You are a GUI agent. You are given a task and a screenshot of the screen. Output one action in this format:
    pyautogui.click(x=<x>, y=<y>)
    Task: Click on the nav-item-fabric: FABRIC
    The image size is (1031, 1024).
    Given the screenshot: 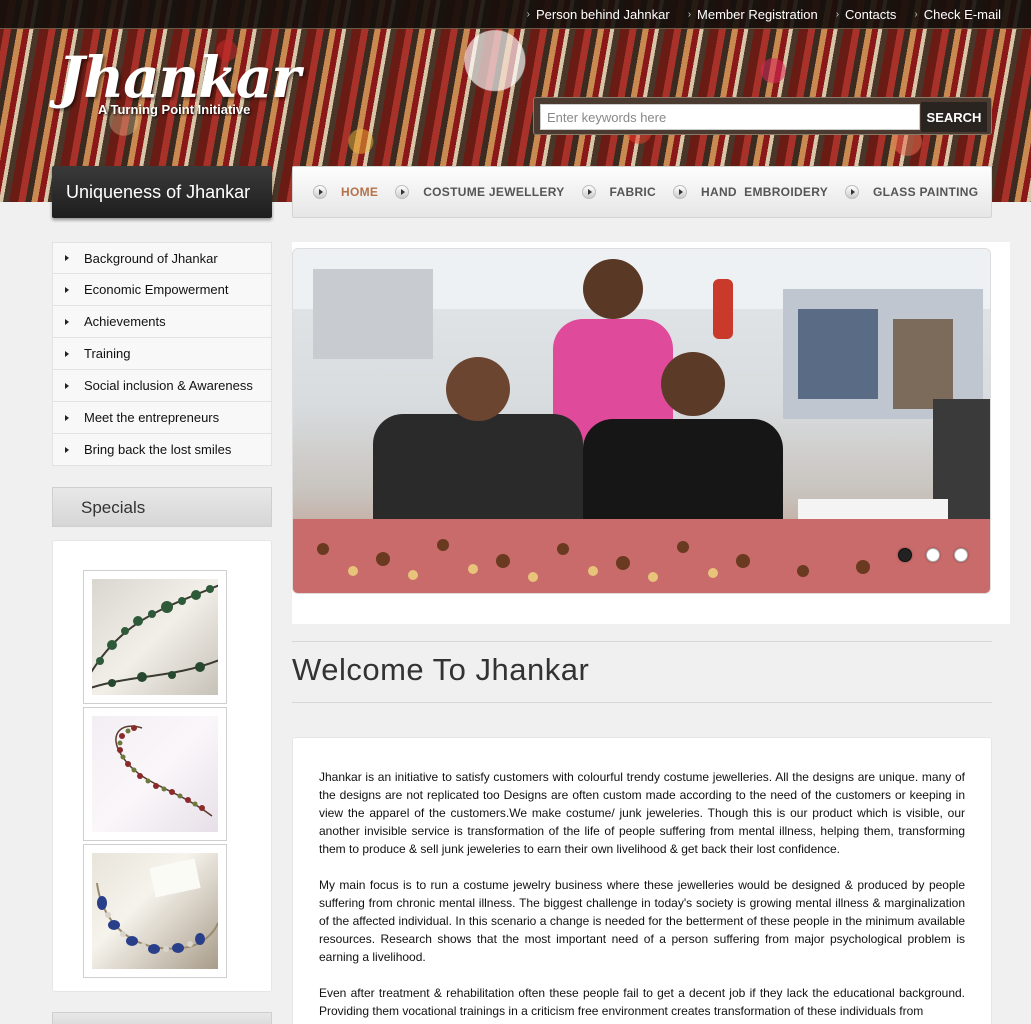 What is the action you would take?
    pyautogui.click(x=619, y=192)
    